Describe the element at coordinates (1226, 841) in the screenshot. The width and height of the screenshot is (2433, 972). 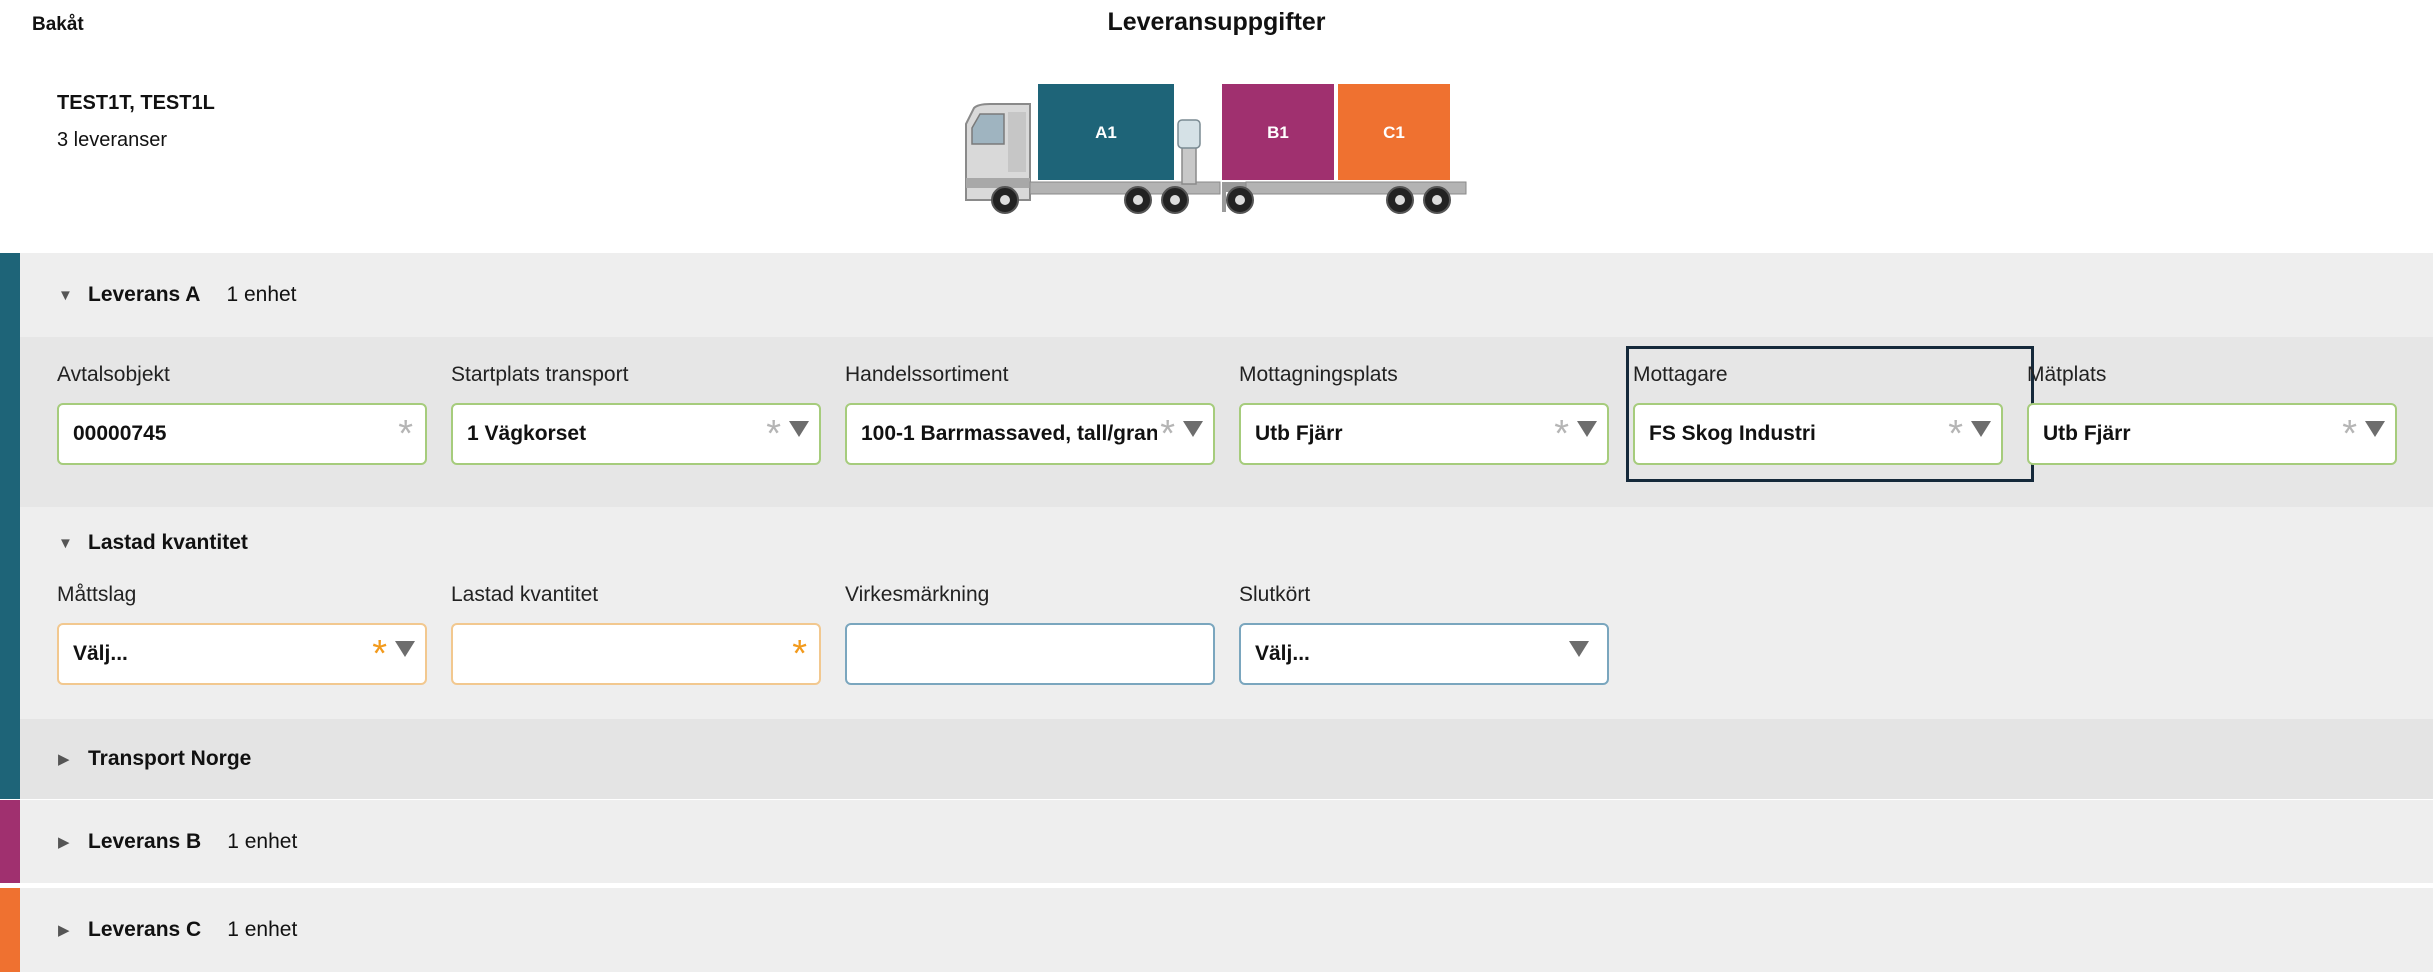
I see `leverans-b-header: ▶ Leverans B 1 enhet` at that location.